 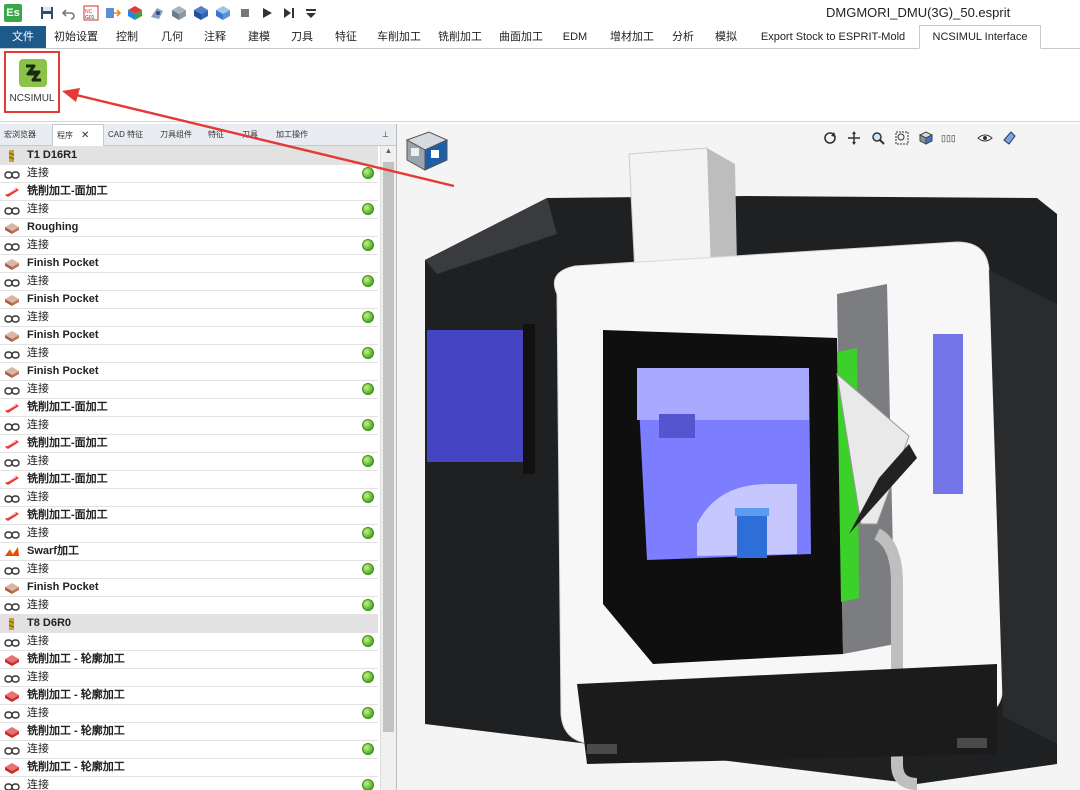 I want to click on tab-simulation: 模拟, so click(x=726, y=37).